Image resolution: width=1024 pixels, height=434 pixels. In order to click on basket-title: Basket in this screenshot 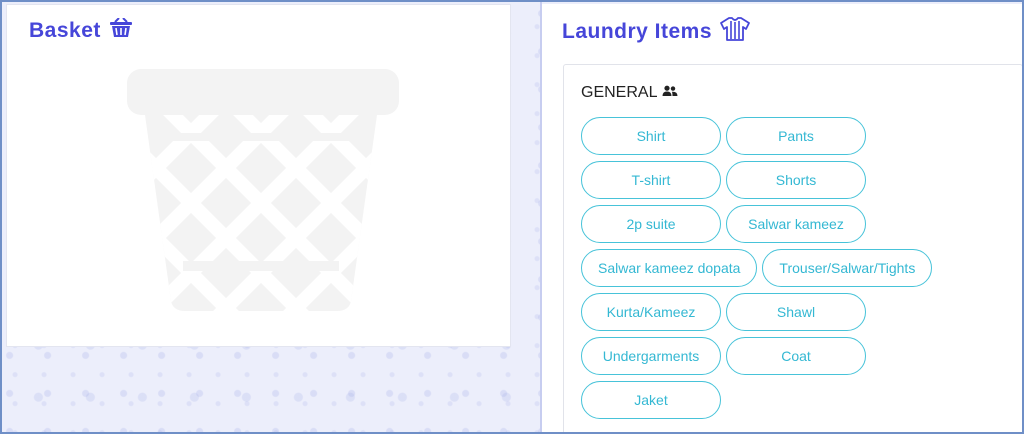, I will do `click(65, 30)`.